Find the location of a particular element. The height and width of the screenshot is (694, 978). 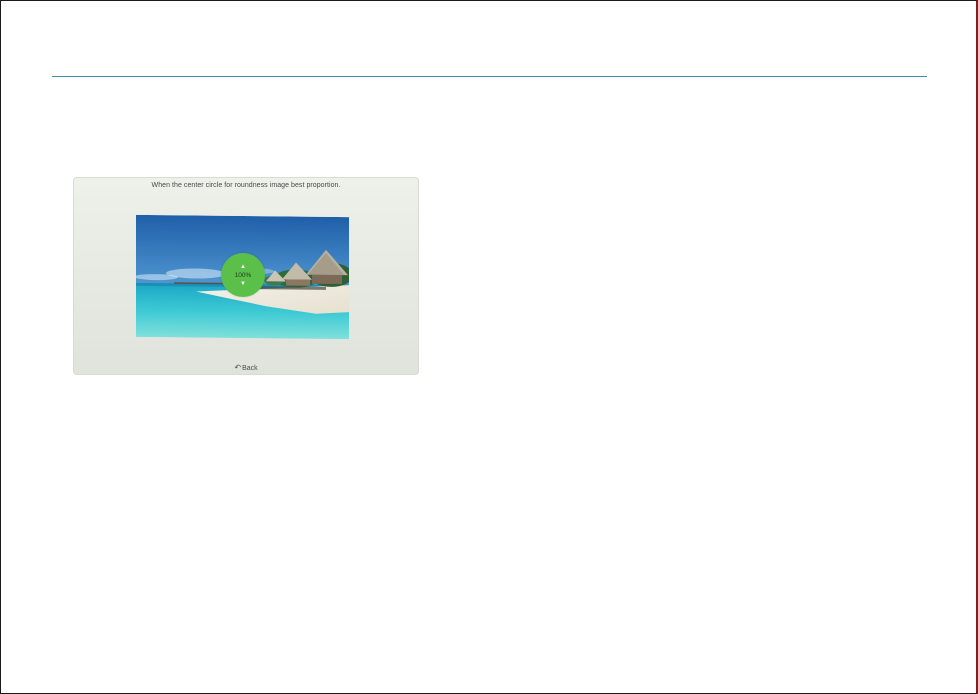

zoom-circle: ▲ 100% ▼ is located at coordinates (243, 275).